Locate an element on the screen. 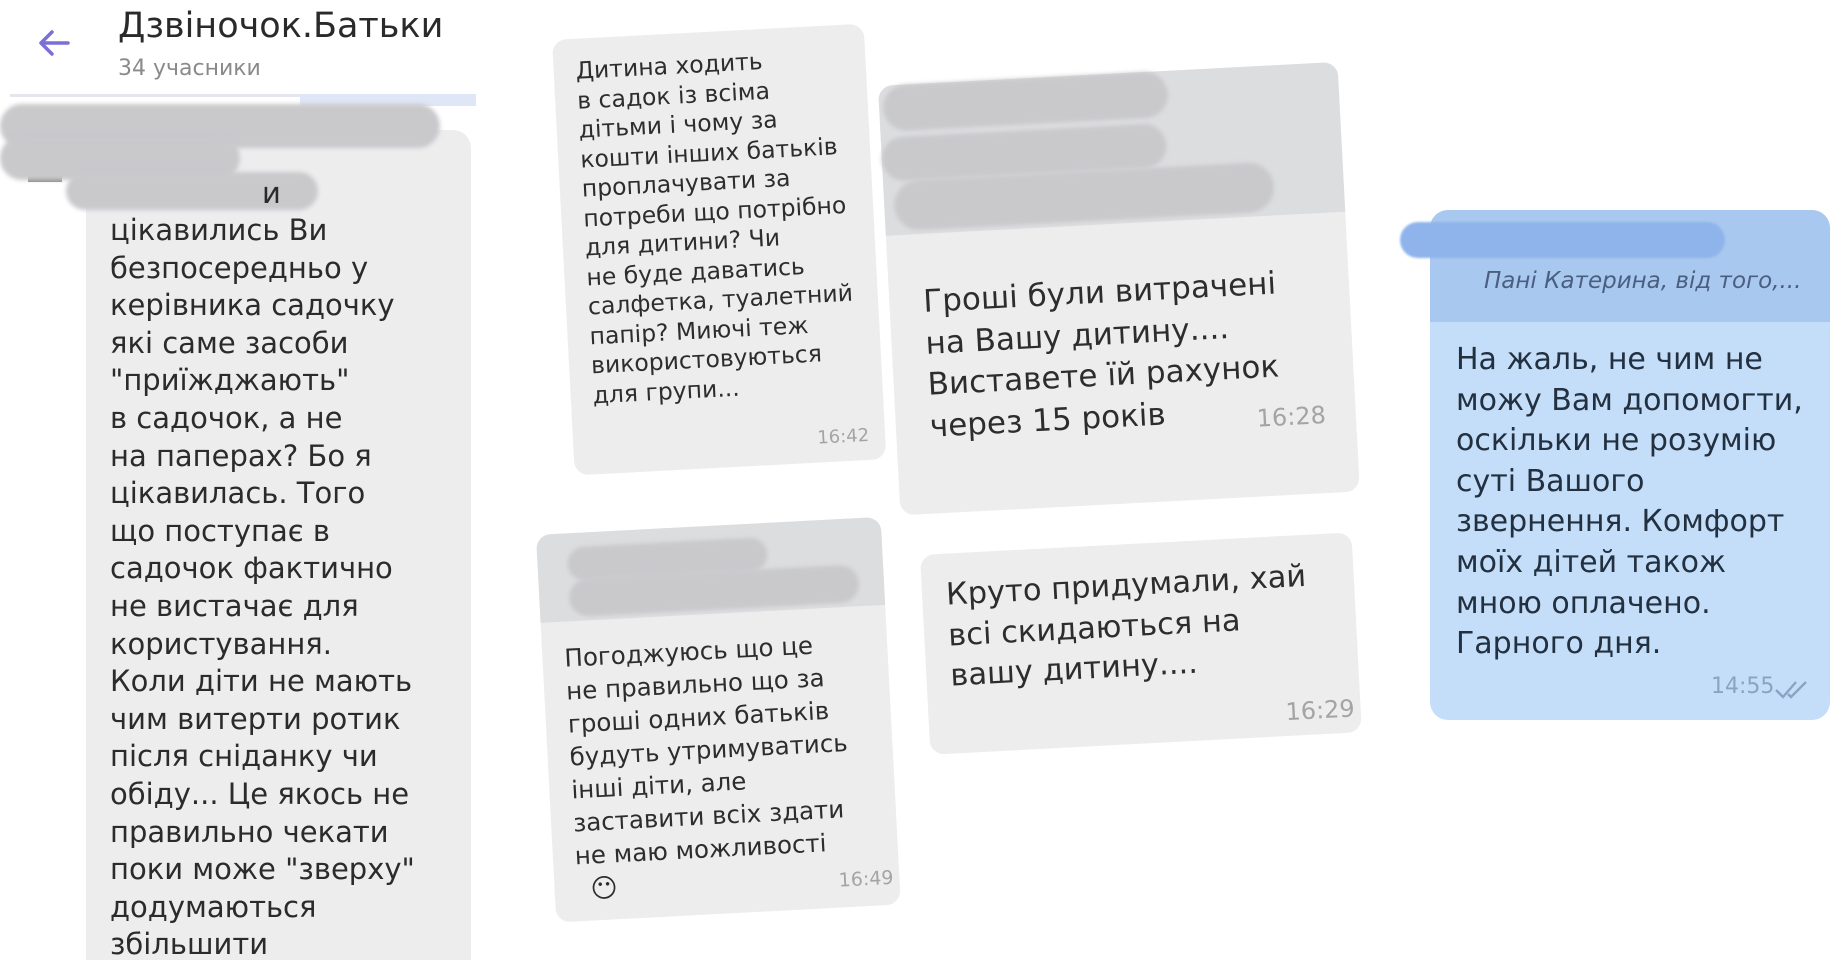 The image size is (1832, 960). message-text-fragment: и is located at coordinates (271, 193).